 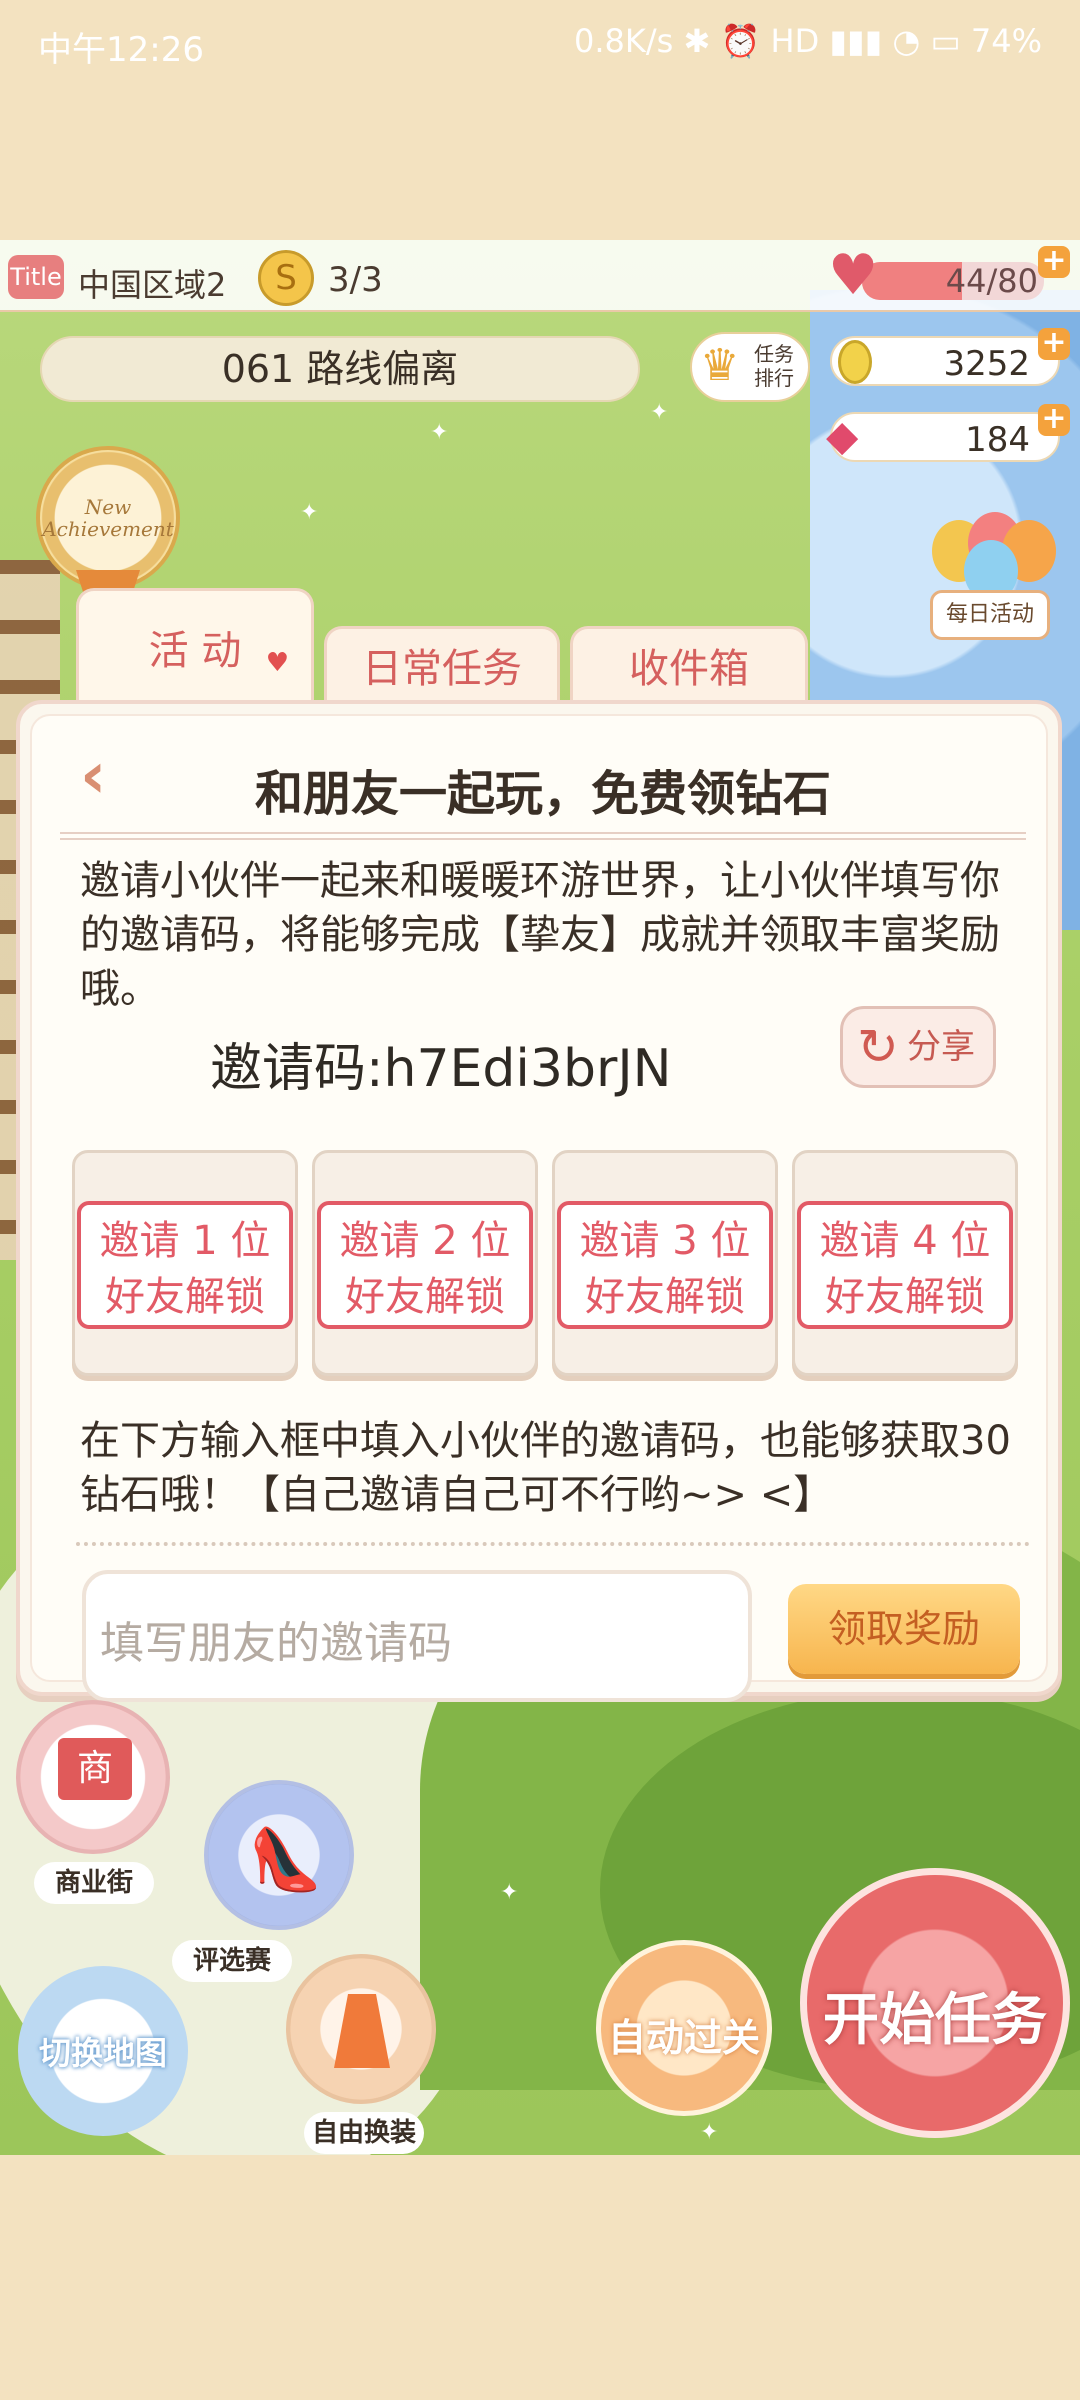 What do you see at coordinates (986, 364) in the screenshot?
I see `gold-value: 3252` at bounding box center [986, 364].